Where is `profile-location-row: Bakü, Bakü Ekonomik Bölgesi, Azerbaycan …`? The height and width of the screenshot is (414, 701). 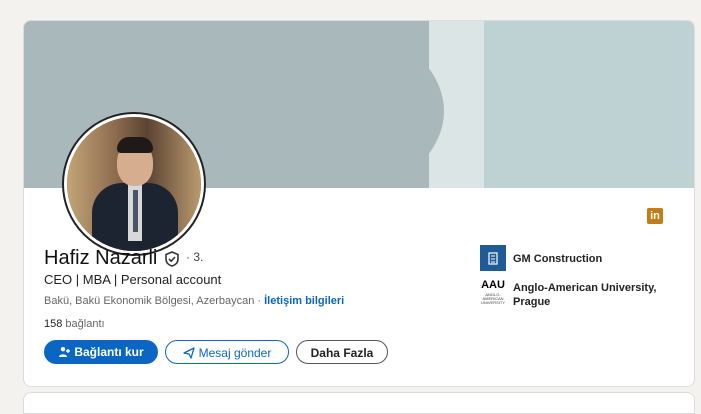
profile-location-row: Bakü, Bakü Ekonomik Bölgesi, Azerbaycan … is located at coordinates (194, 301).